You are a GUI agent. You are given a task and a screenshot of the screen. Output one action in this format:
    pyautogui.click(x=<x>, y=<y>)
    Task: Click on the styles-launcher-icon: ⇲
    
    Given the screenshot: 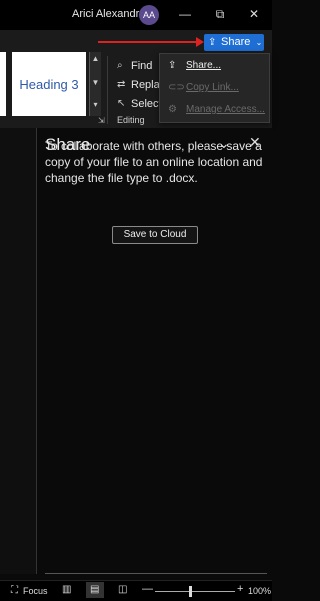 What is the action you would take?
    pyautogui.click(x=101, y=120)
    